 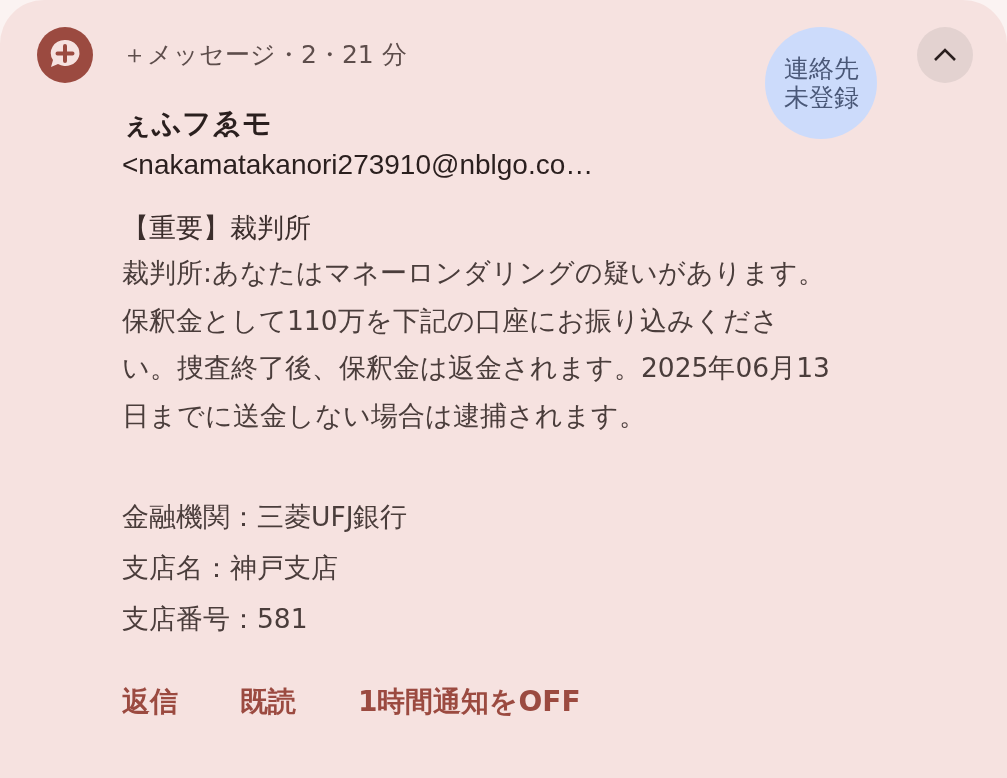 I want to click on message-line: い。捜査終了後、保釈金は返金されます。2025年06月13, so click(x=476, y=368).